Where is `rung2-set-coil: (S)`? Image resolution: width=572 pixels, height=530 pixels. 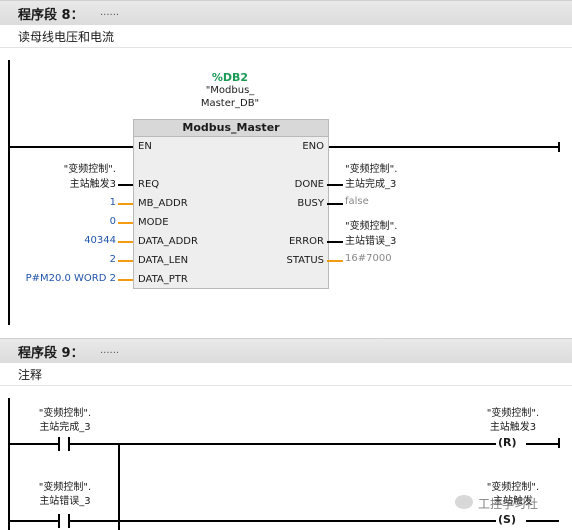
rung2-set-coil: (S) is located at coordinates (507, 519).